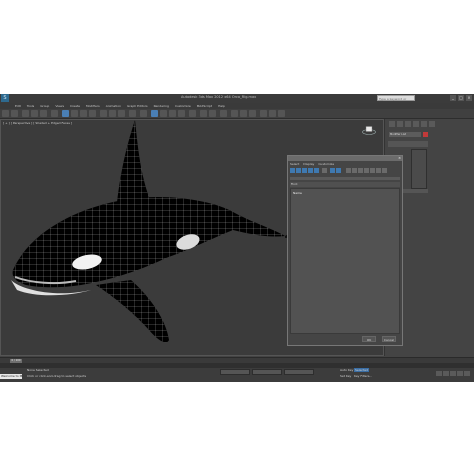 This screenshot has height=474, width=474. I want to click on coordinate-z-field, so click(299, 372).